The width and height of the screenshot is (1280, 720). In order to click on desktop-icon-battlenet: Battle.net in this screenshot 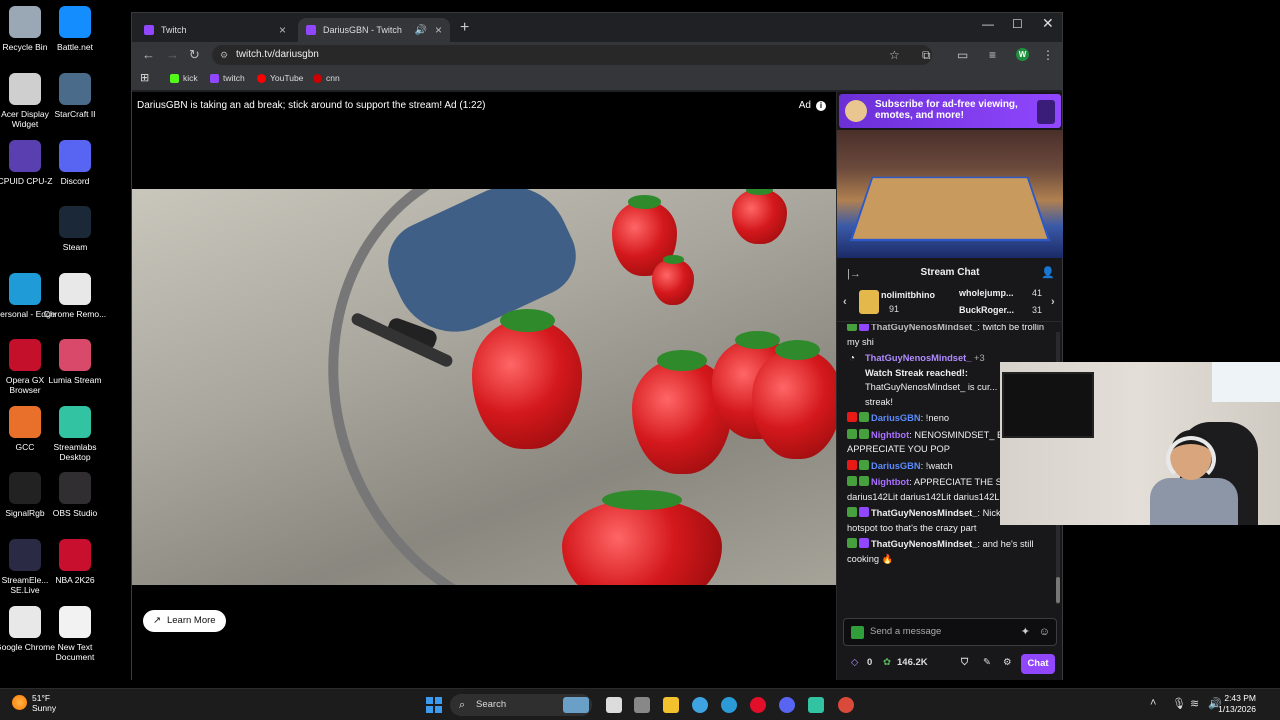, I will do `click(75, 29)`.